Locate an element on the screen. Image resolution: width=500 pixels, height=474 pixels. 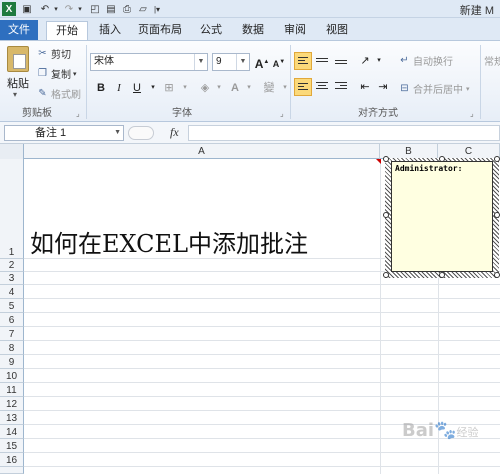
borders-dropdown-icon: ▾ is located at coordinates (185, 88).